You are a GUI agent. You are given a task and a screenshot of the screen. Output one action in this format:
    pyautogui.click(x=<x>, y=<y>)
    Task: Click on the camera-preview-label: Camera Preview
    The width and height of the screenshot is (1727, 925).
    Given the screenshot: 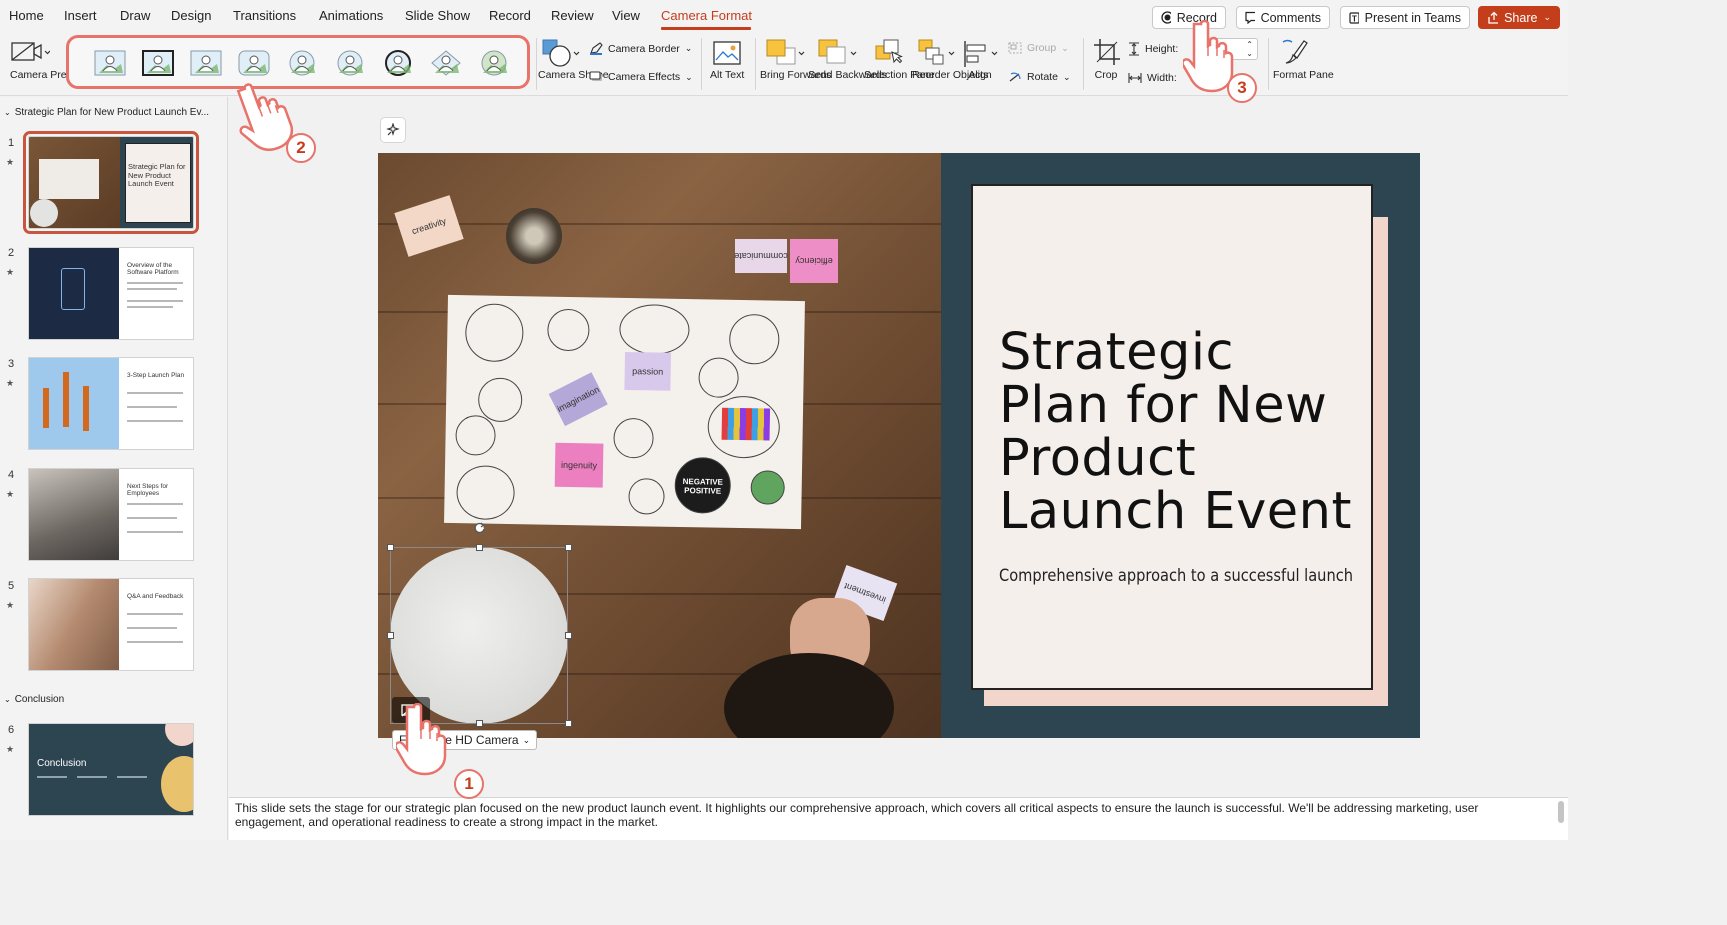 What is the action you would take?
    pyautogui.click(x=49, y=75)
    